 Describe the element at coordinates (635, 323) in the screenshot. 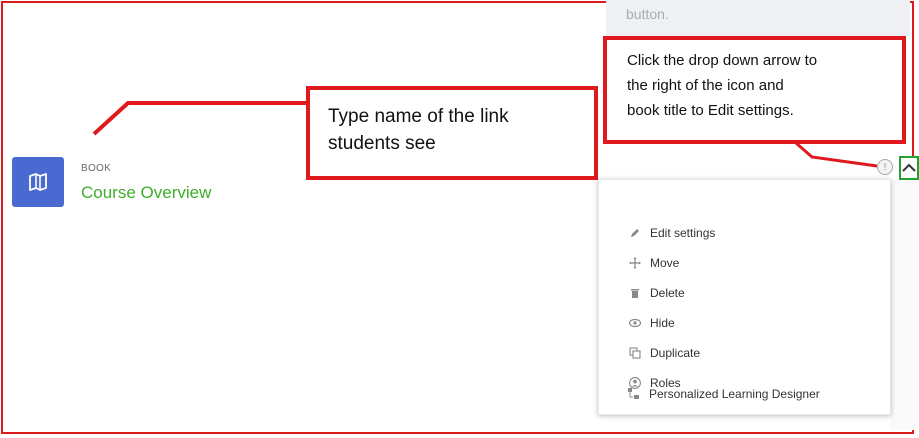

I see `eye-icon` at that location.